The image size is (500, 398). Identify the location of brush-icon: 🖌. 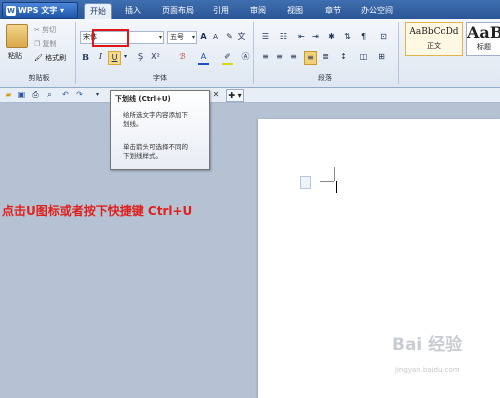
(38, 58).